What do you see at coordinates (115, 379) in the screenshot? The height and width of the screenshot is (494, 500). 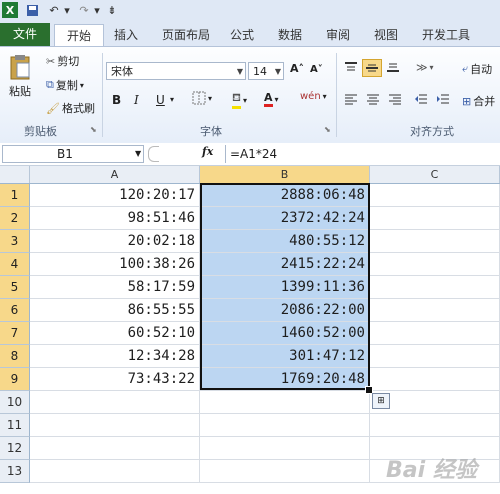 I see `cell-a: 73:43:22` at bounding box center [115, 379].